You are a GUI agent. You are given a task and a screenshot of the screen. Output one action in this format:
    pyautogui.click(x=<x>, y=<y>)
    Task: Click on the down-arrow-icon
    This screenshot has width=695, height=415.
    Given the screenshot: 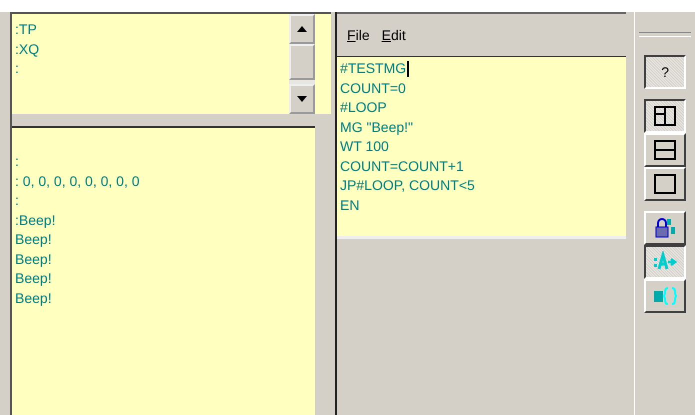 What is the action you would take?
    pyautogui.click(x=302, y=99)
    